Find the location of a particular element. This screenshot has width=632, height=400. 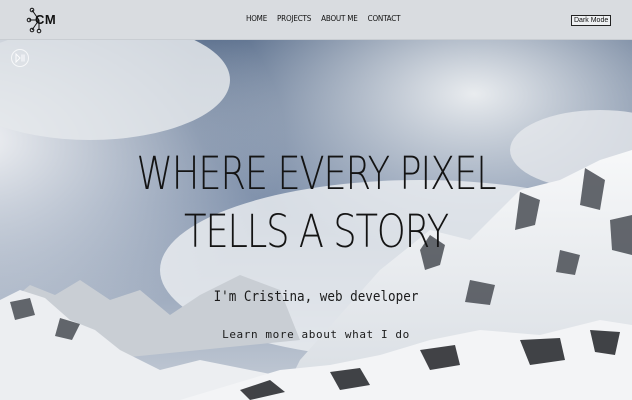

learn-more-link-wrap: Learn more about what I do is located at coordinates (316, 334).